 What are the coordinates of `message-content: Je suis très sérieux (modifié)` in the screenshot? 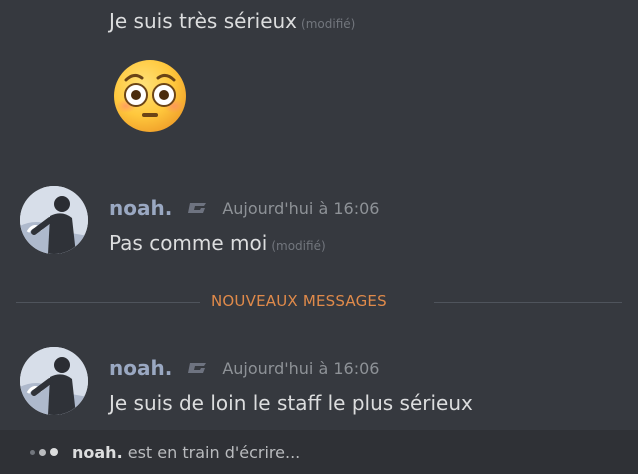 It's located at (232, 21).